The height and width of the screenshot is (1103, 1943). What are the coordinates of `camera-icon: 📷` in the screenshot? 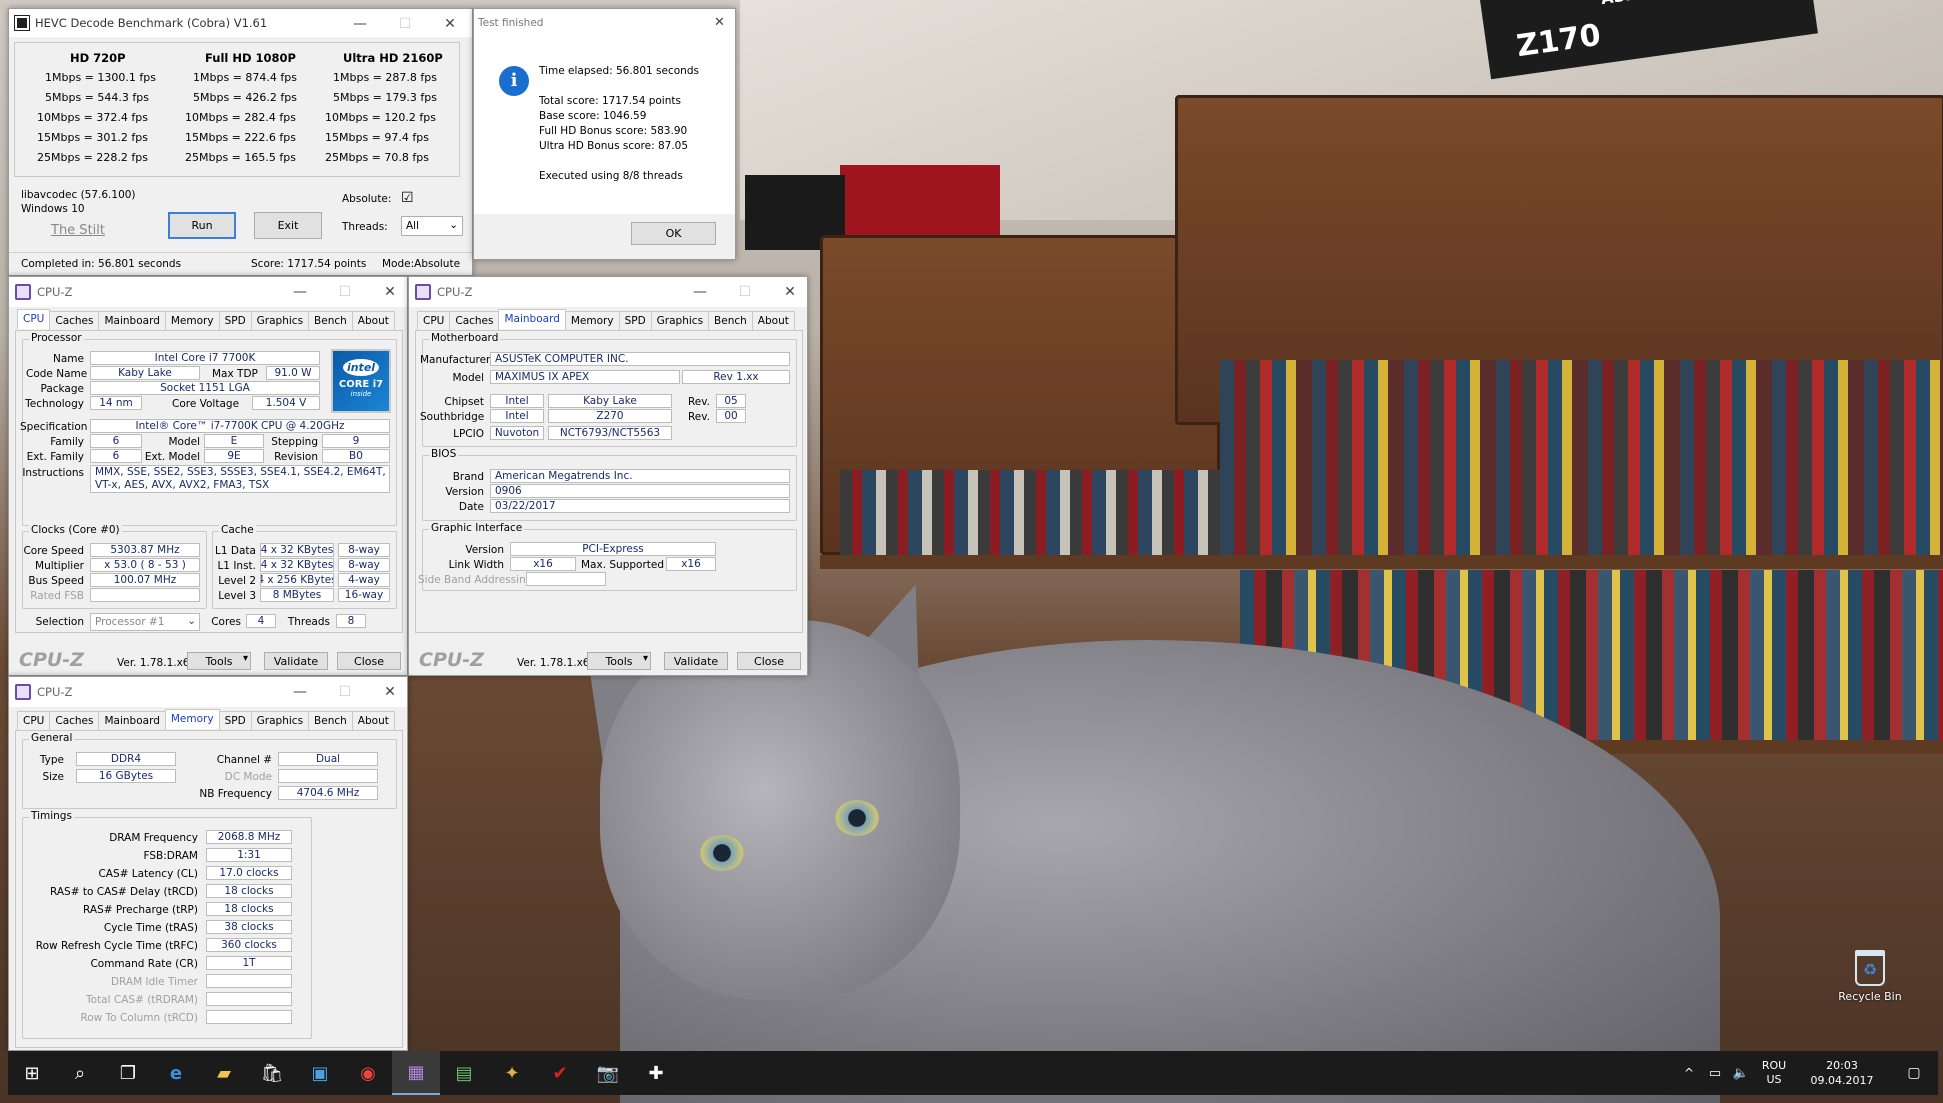 It's located at (608, 1073).